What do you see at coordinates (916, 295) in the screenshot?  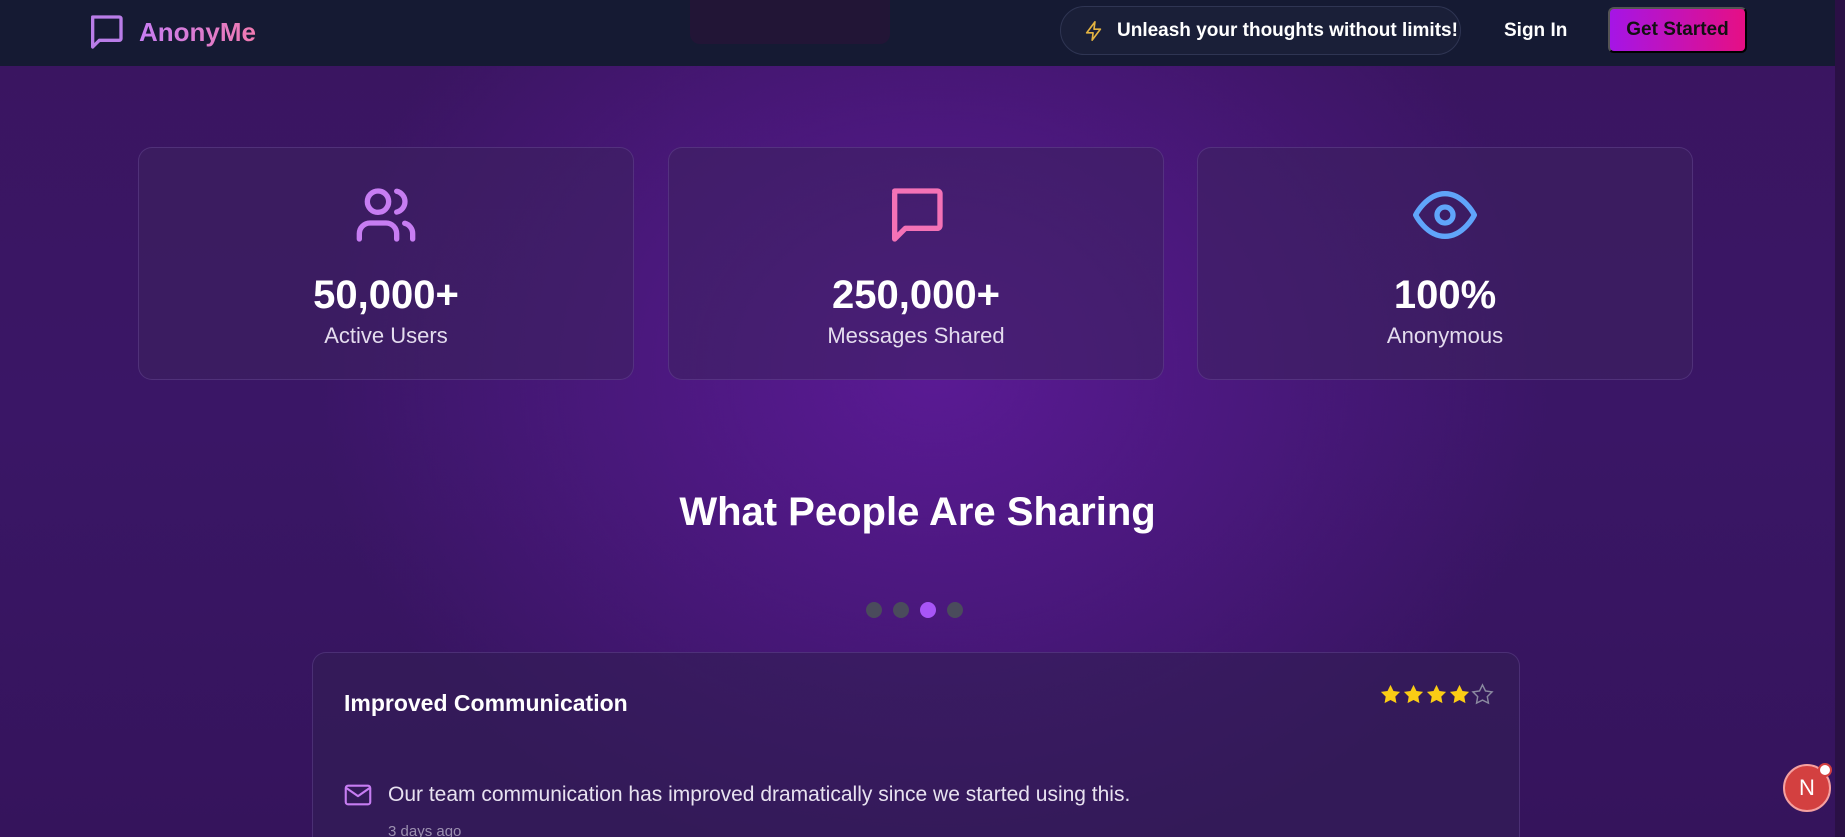 I see `stat-value: 250,000+` at bounding box center [916, 295].